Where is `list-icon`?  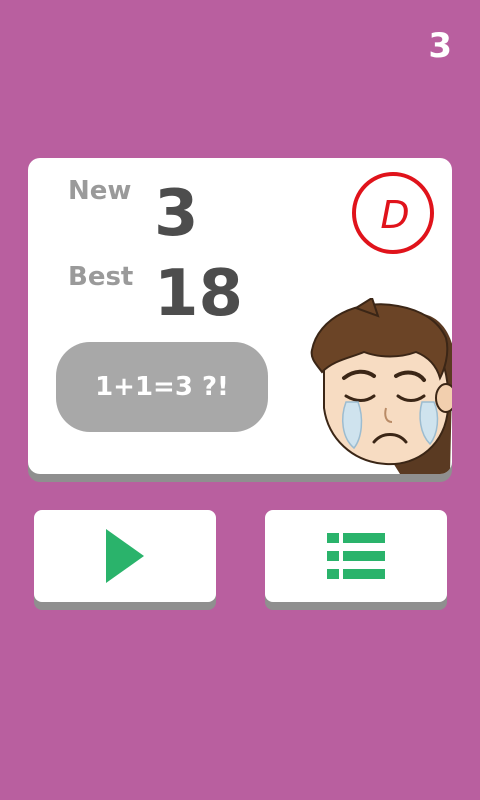
list-icon is located at coordinates (356, 556).